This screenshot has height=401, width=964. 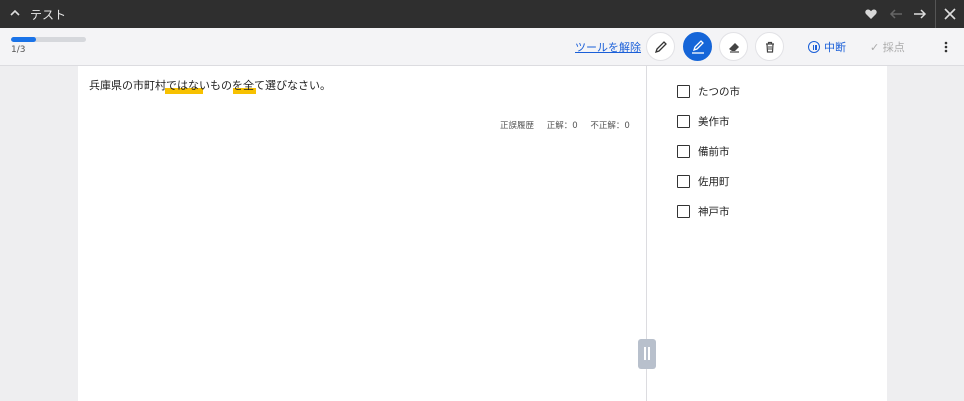 I want to click on pencil-button, so click(x=660, y=46).